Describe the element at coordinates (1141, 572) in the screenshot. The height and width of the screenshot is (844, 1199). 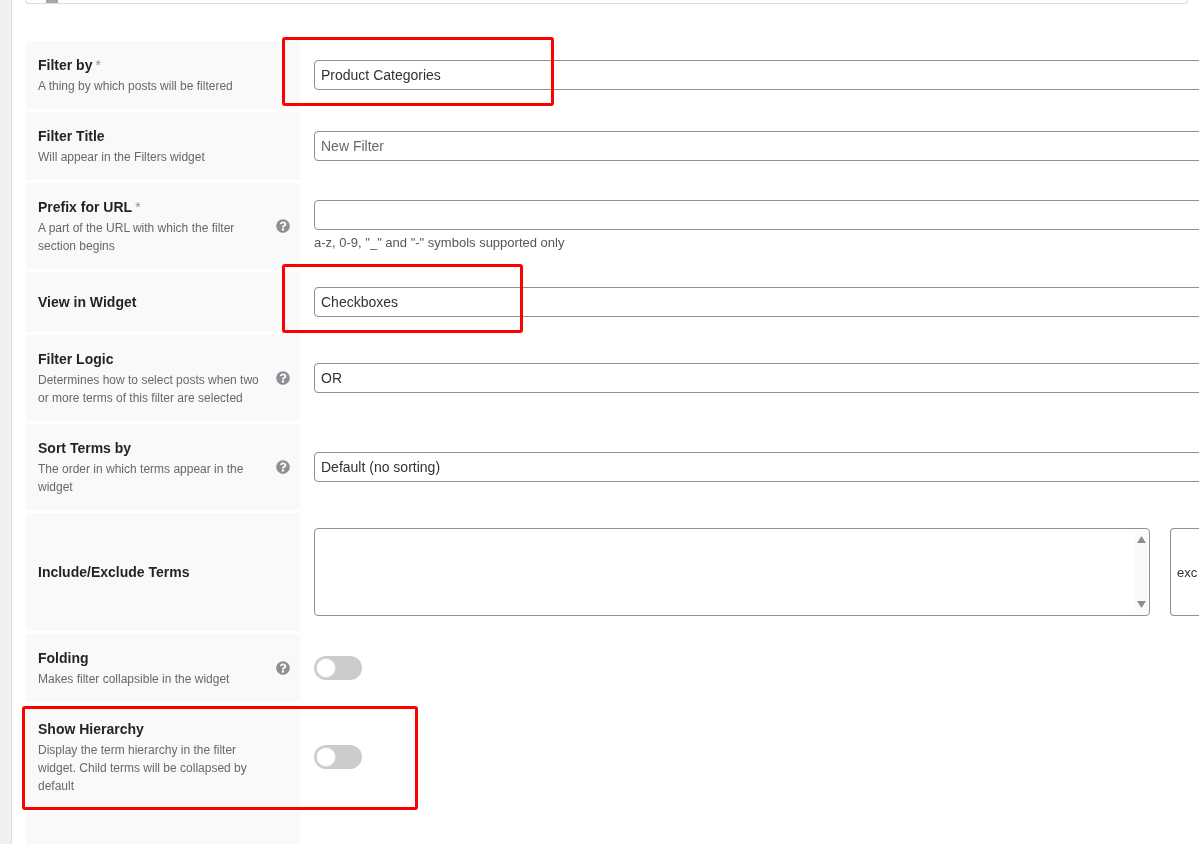
I see `scrollbar` at that location.